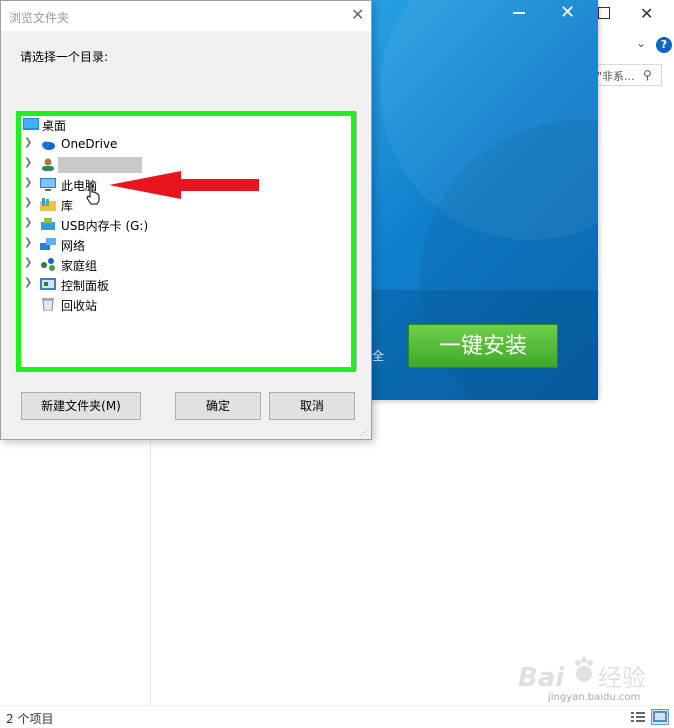 Image resolution: width=674 pixels, height=728 pixels. What do you see at coordinates (664, 45) in the screenshot?
I see `help-icon: ?` at bounding box center [664, 45].